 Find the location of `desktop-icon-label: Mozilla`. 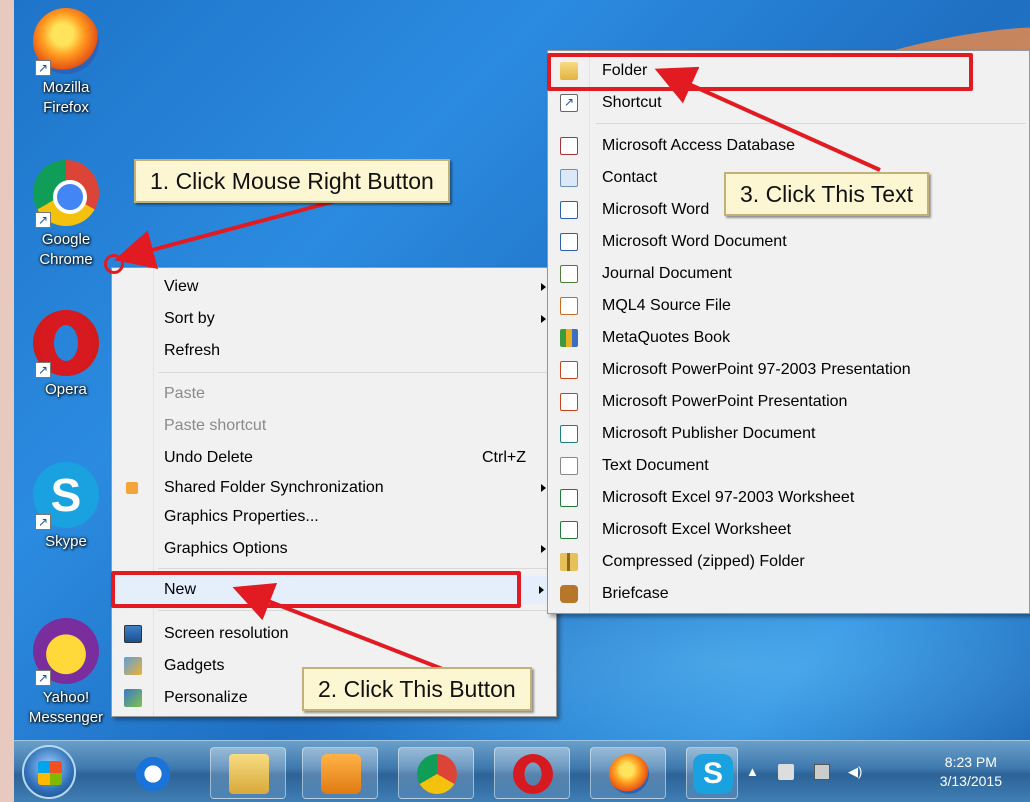

desktop-icon-label: Mozilla is located at coordinates (66, 87).